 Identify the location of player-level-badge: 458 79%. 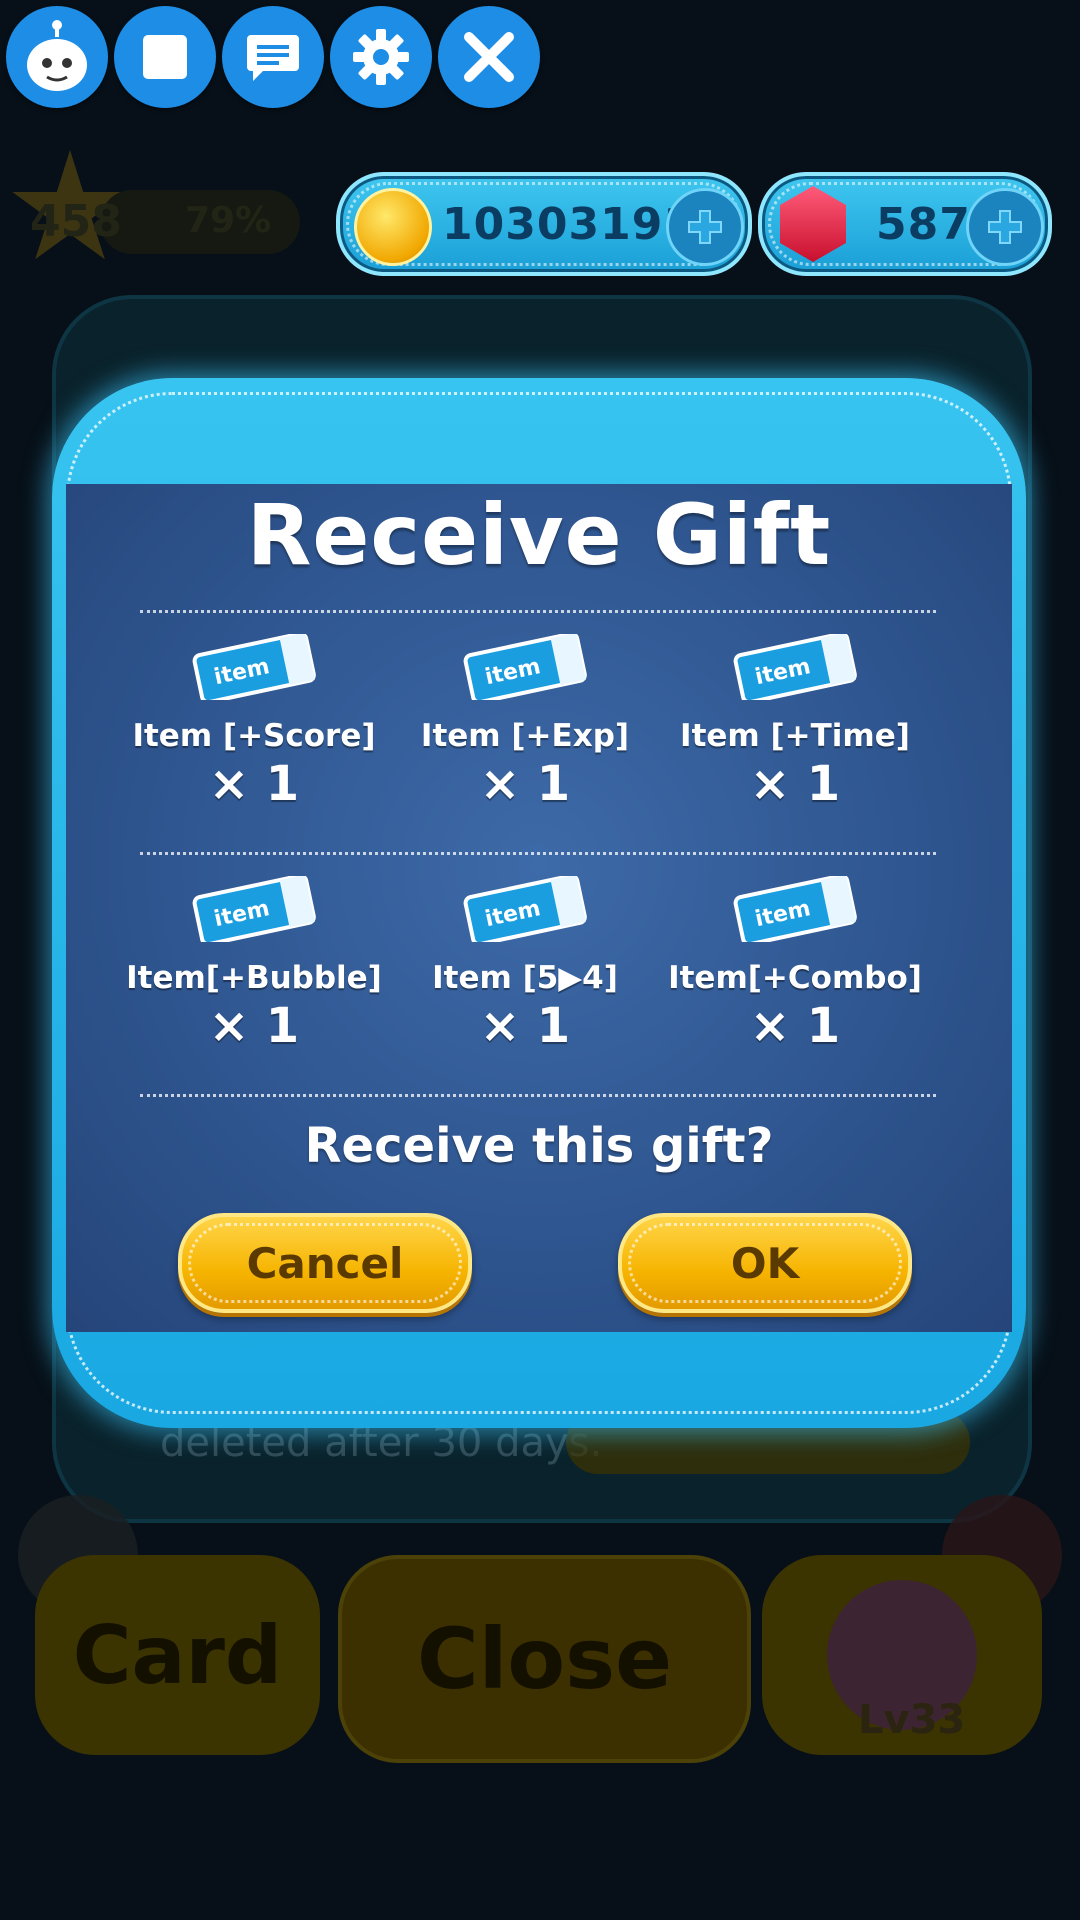
(150, 210).